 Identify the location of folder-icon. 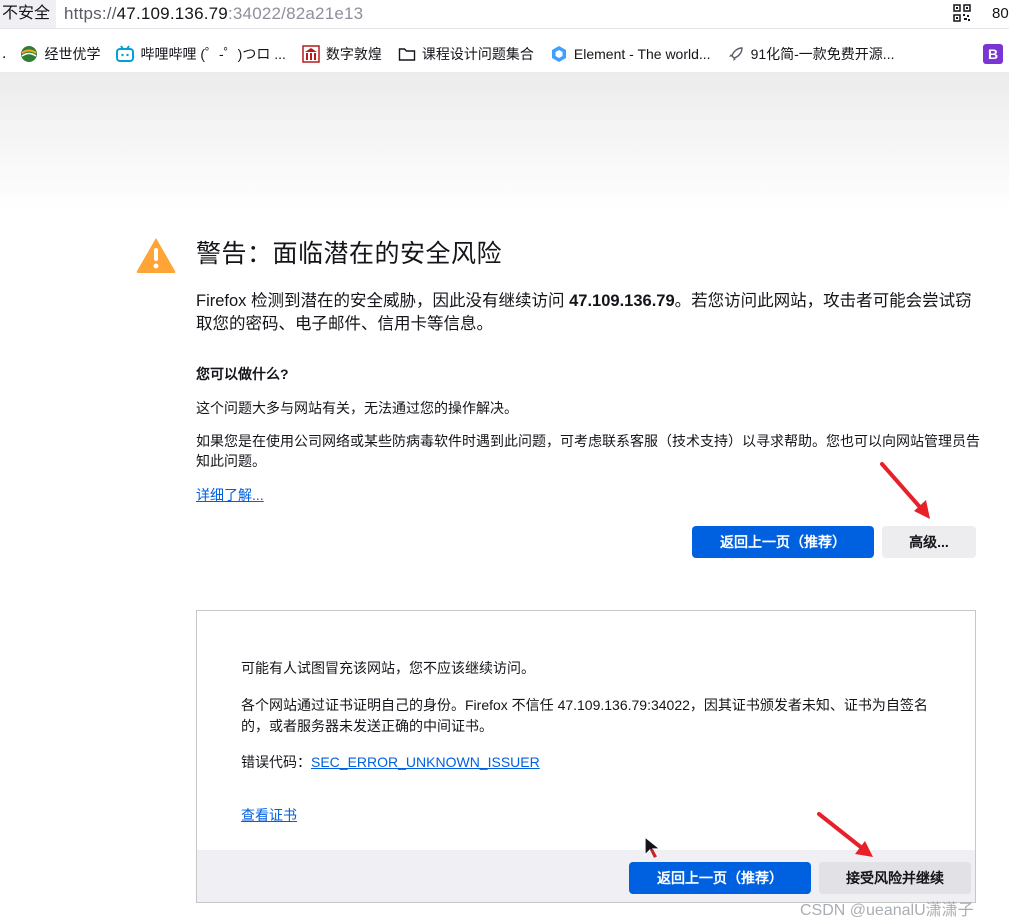
(407, 54).